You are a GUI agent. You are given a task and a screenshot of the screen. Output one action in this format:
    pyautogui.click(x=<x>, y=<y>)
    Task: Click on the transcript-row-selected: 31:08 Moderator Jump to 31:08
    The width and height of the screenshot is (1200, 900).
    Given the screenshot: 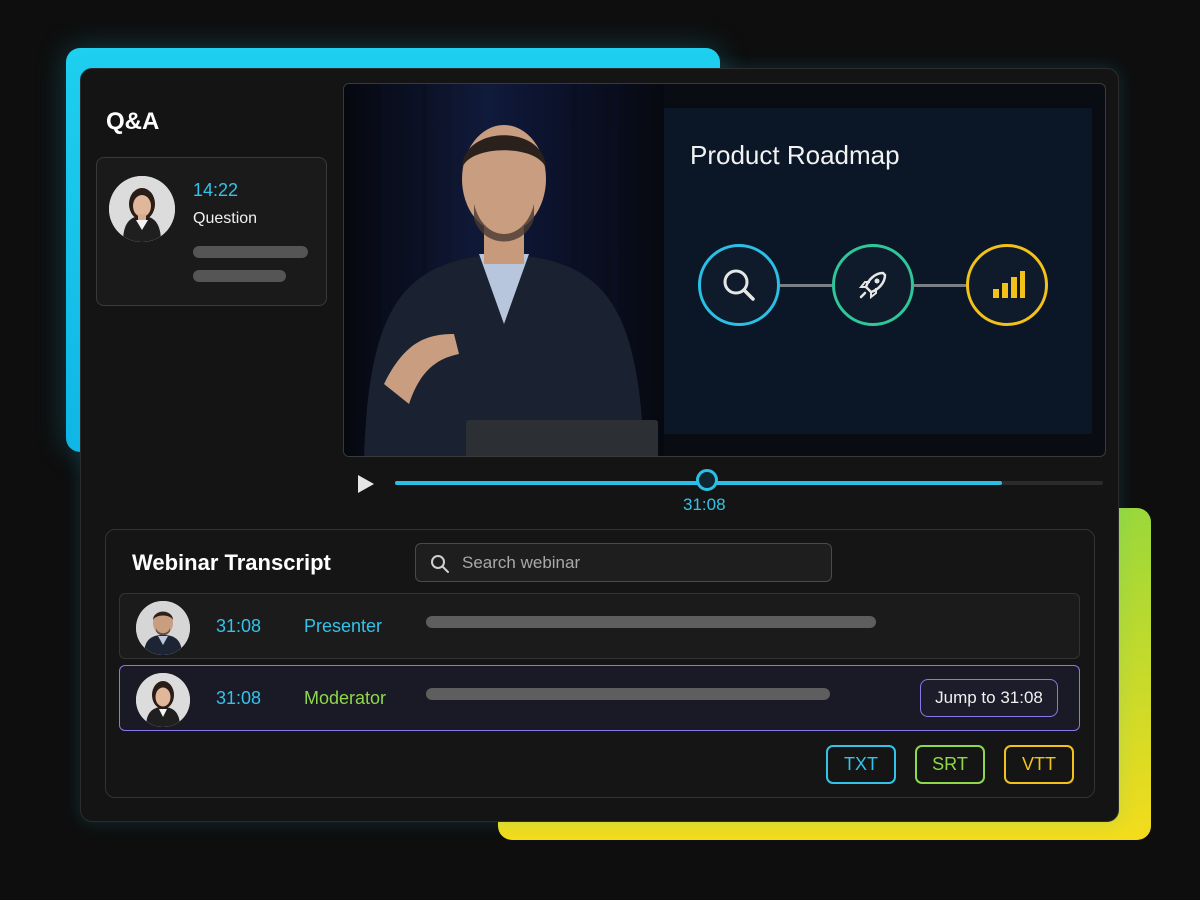 What is the action you would take?
    pyautogui.click(x=599, y=698)
    